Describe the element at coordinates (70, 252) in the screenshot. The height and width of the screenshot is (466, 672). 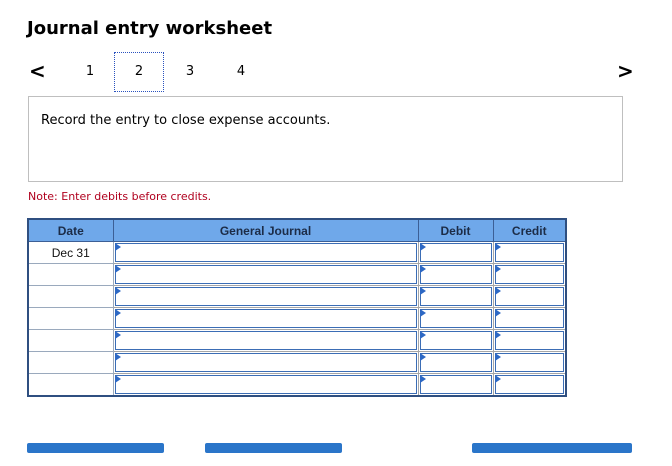
I see `date-cell: Dec 31` at that location.